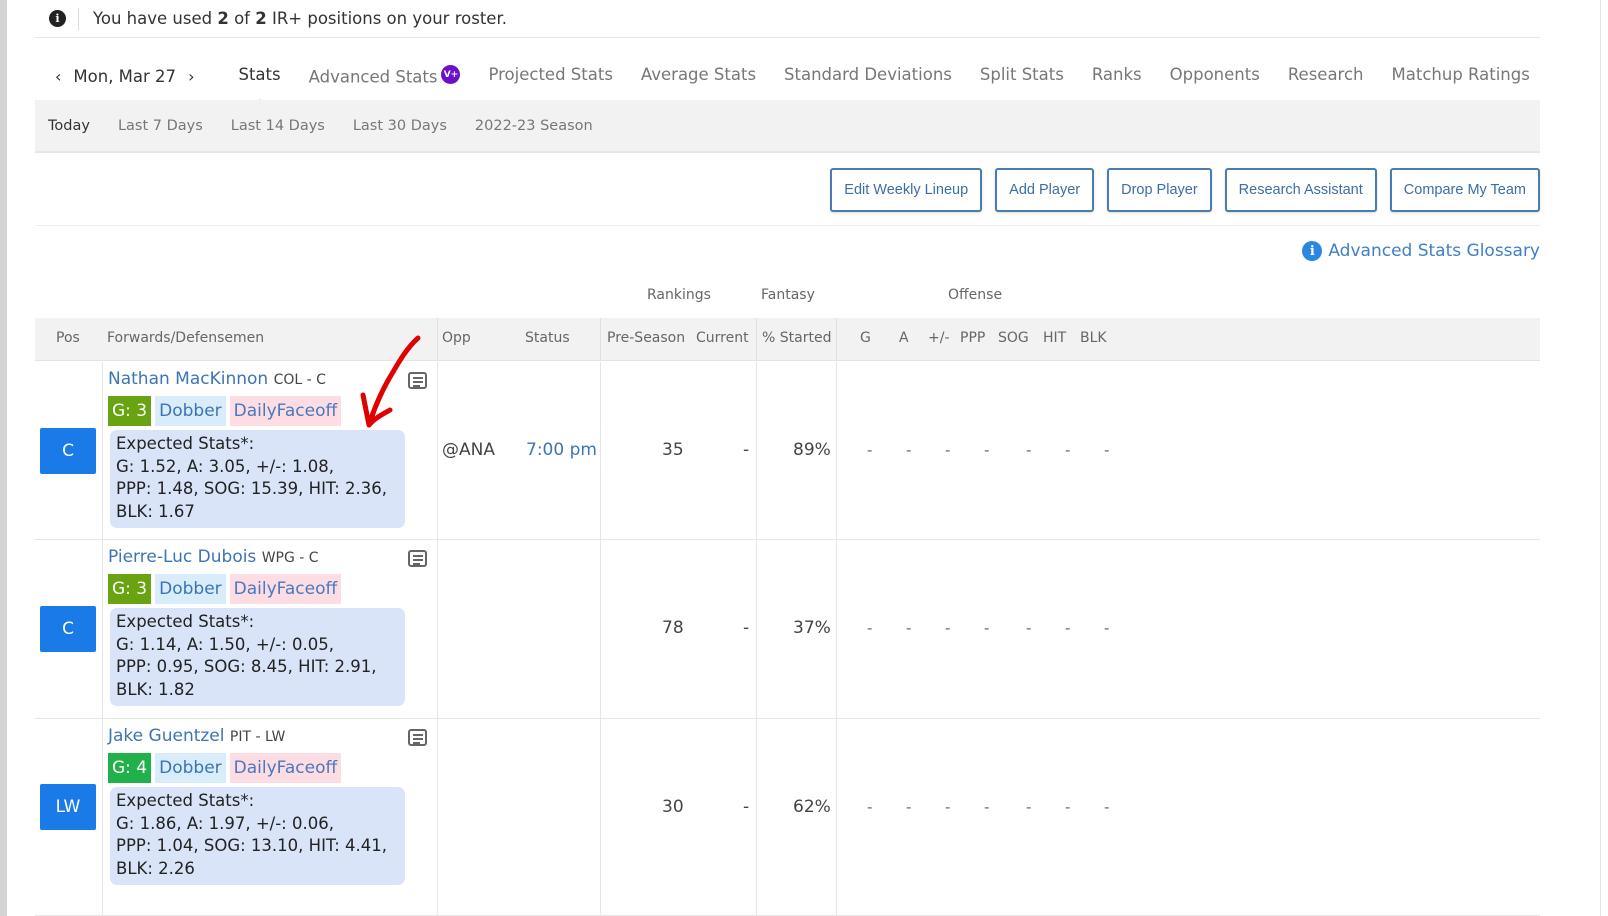  What do you see at coordinates (673, 807) in the screenshot?
I see `preseason-rank-cell: 30` at bounding box center [673, 807].